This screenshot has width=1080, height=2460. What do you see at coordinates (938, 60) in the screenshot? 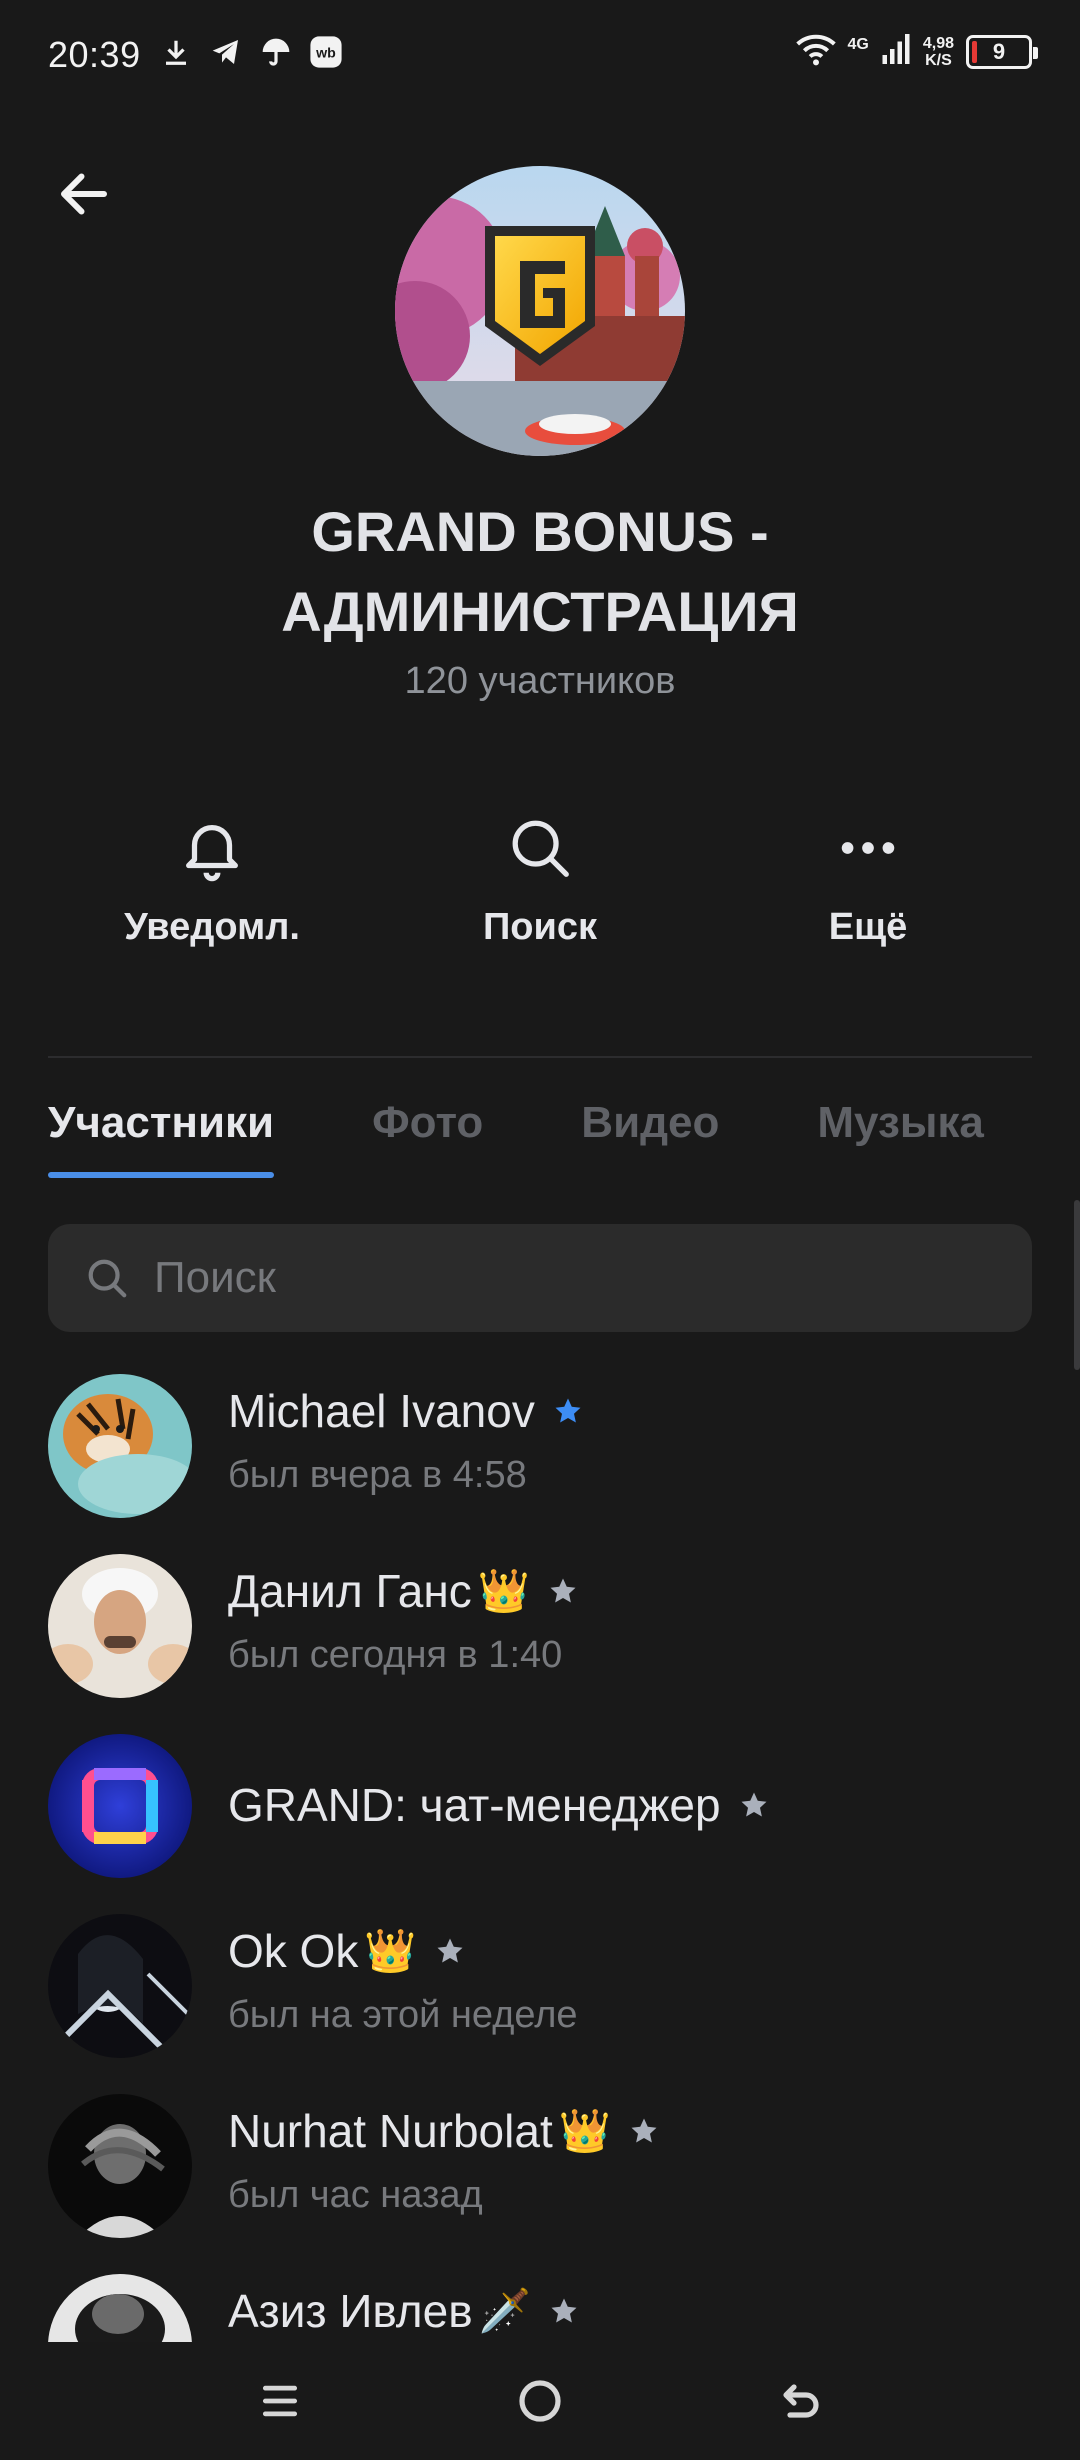
I see `net-speed-unit: K/S` at bounding box center [938, 60].